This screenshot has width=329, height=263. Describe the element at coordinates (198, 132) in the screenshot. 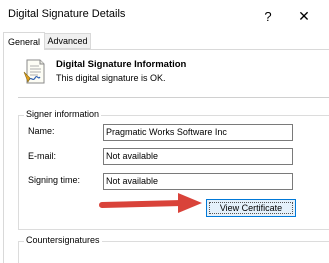

I see `name-field: Pragmatic Works Software Inc` at that location.